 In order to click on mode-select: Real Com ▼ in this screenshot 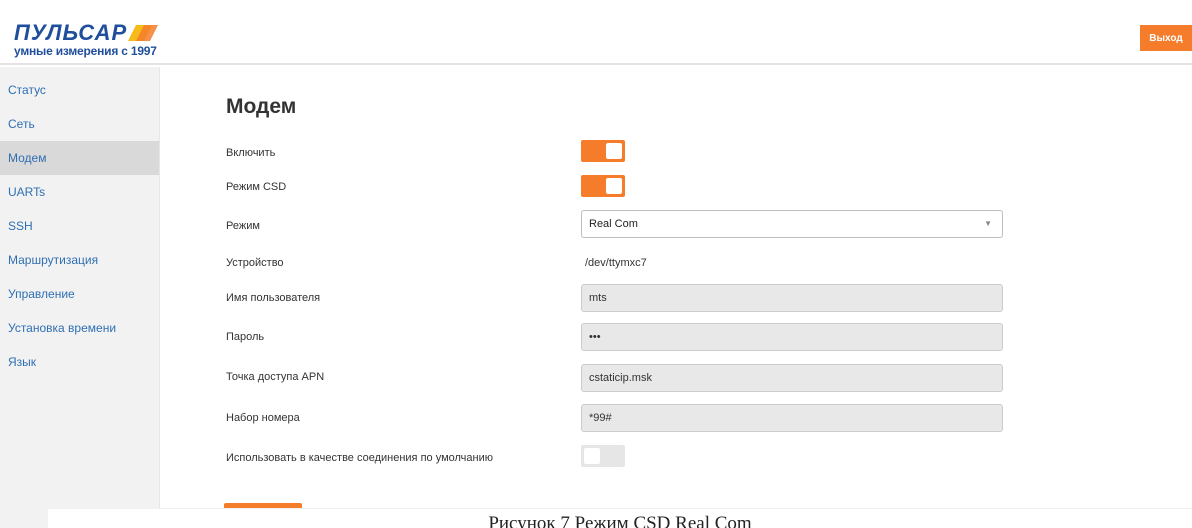, I will do `click(792, 224)`.